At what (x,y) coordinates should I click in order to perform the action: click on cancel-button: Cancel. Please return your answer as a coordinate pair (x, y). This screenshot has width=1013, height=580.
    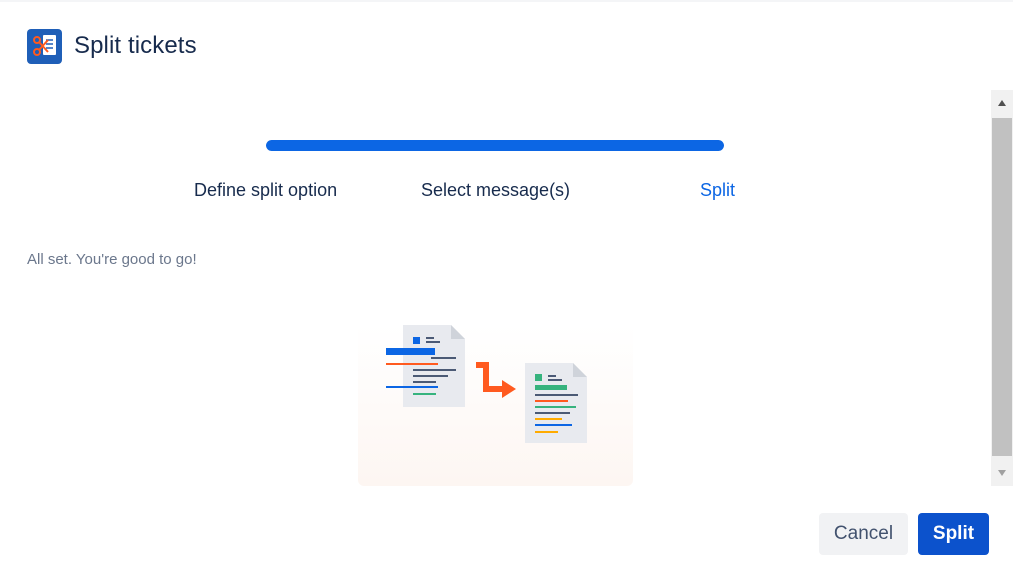
    Looking at the image, I should click on (863, 534).